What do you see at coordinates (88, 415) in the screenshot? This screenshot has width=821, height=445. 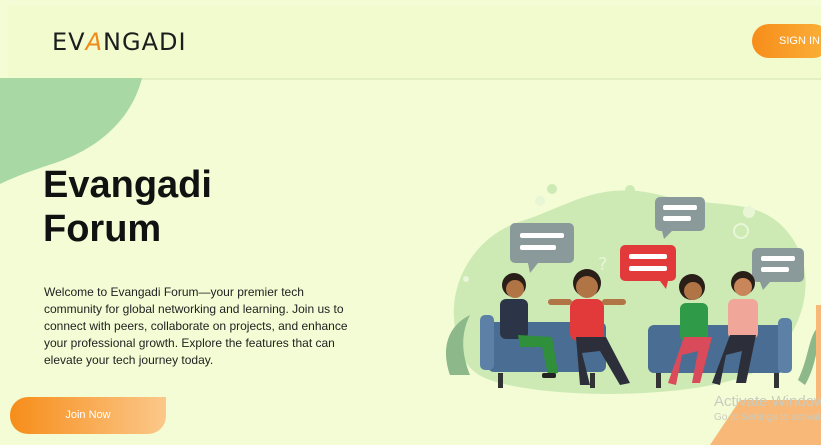 I see `join-now-button: Join Now` at bounding box center [88, 415].